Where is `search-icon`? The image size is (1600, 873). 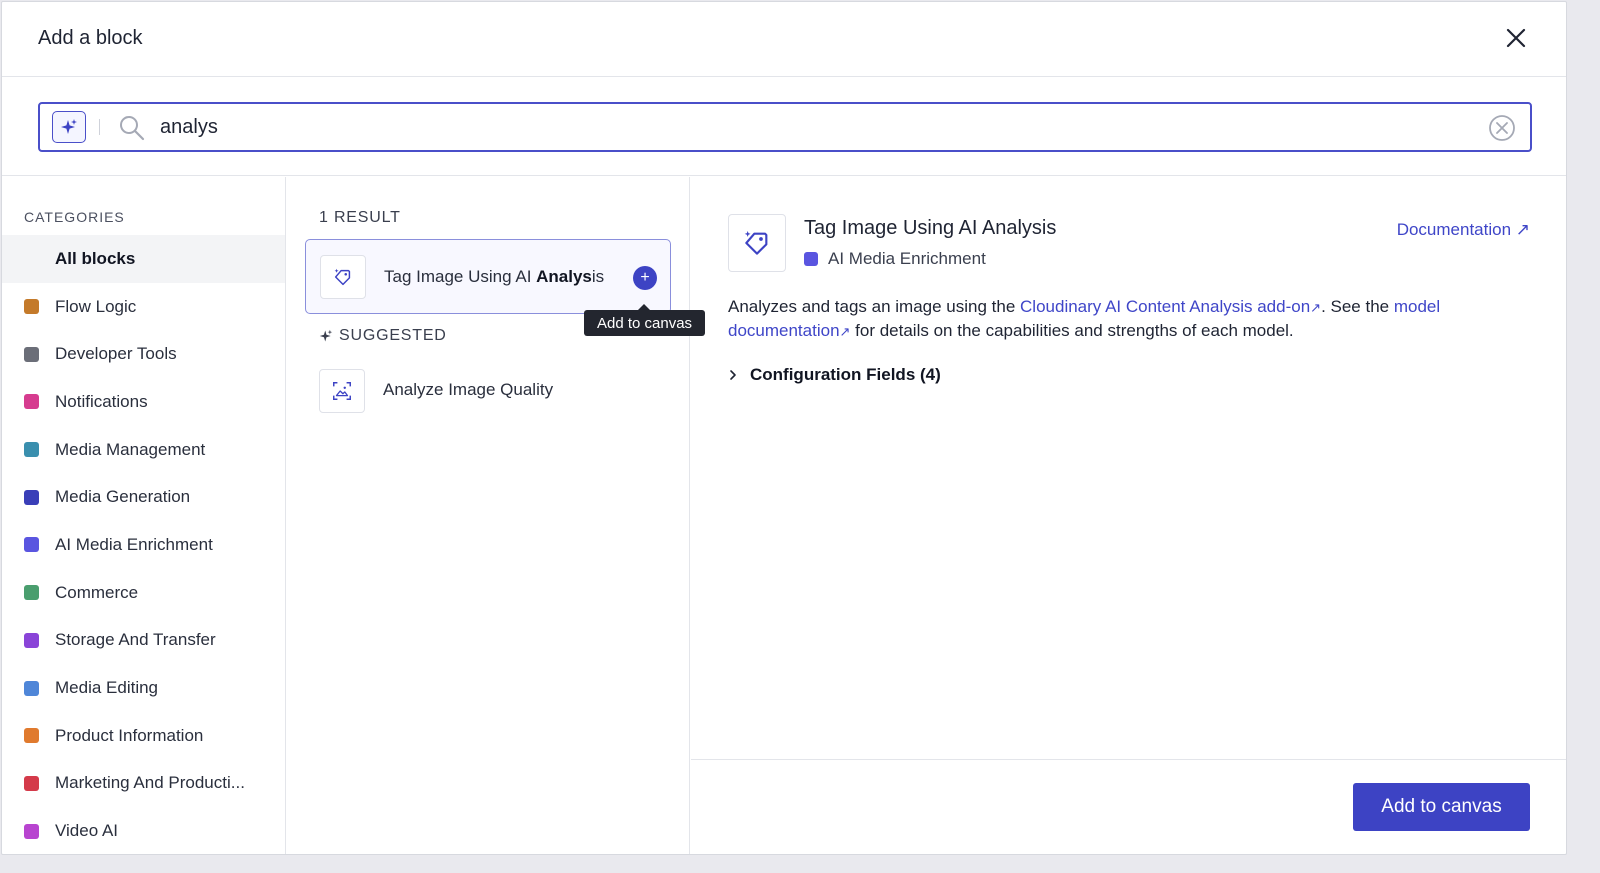
search-icon is located at coordinates (132, 128).